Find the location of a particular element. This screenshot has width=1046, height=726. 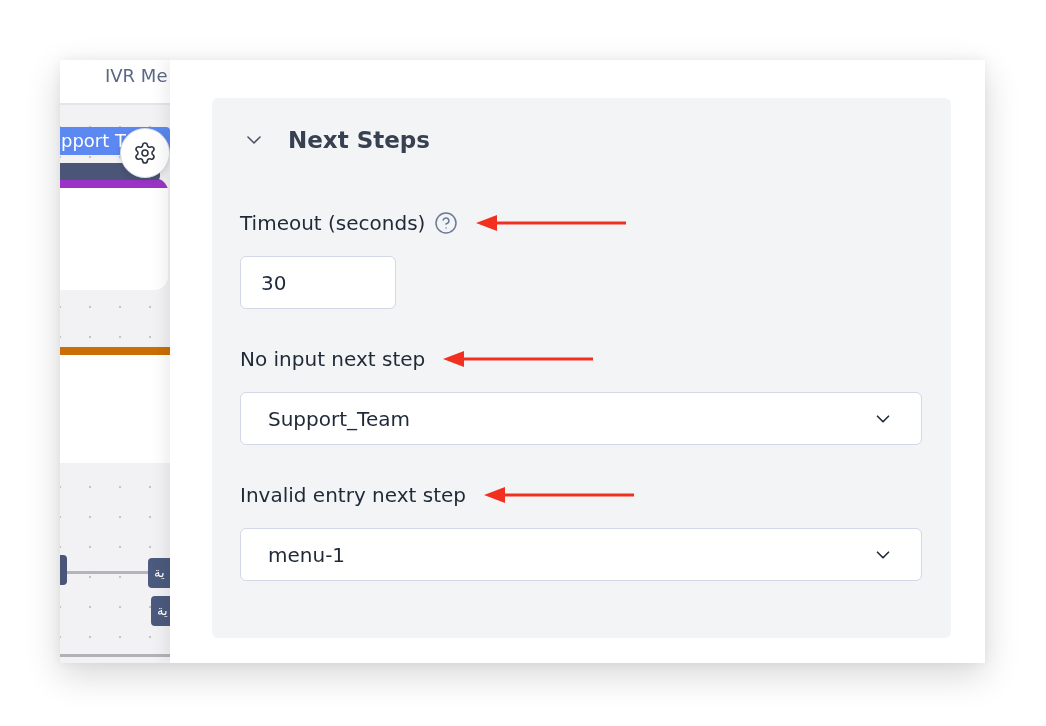

help-icon is located at coordinates (446, 223).